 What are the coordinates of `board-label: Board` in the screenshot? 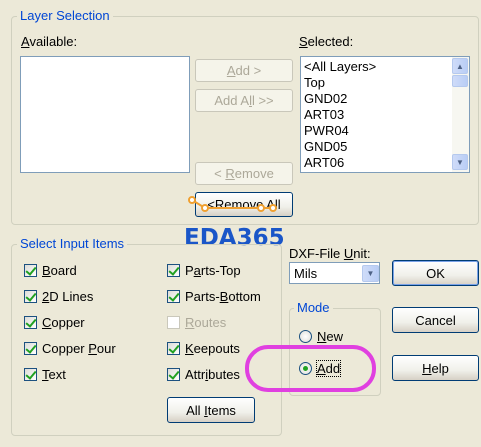 It's located at (59, 270).